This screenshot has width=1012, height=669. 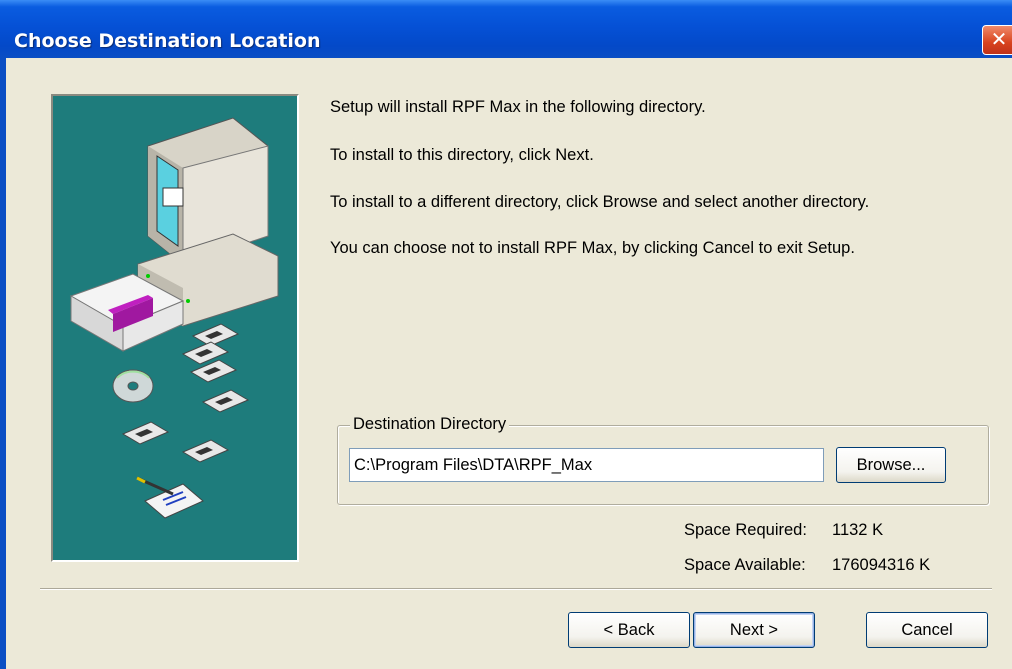 What do you see at coordinates (754, 630) in the screenshot?
I see `next-button: Next >` at bounding box center [754, 630].